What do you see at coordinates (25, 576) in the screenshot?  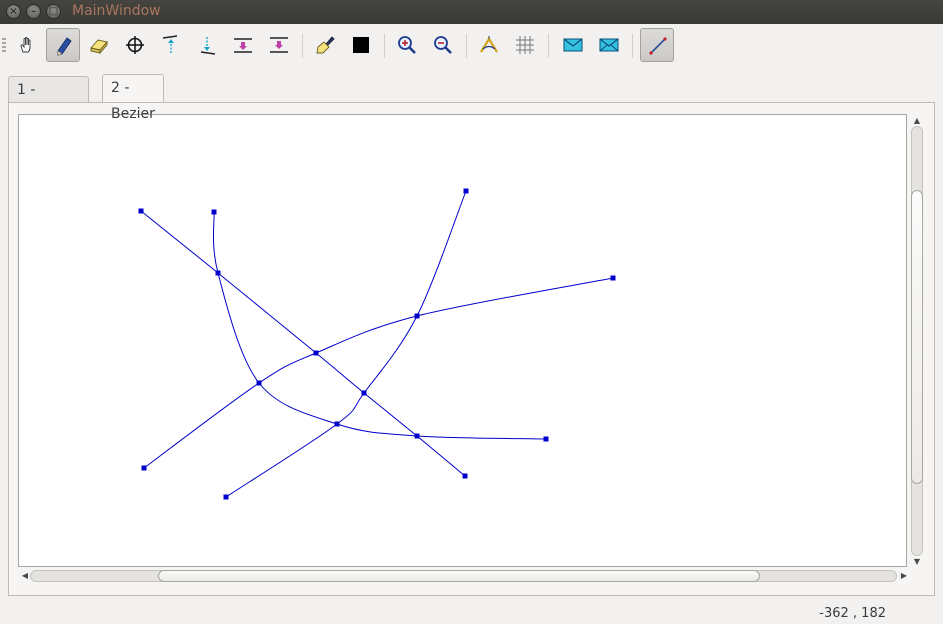 I see `scroll-left-arrow-icon: ◀` at bounding box center [25, 576].